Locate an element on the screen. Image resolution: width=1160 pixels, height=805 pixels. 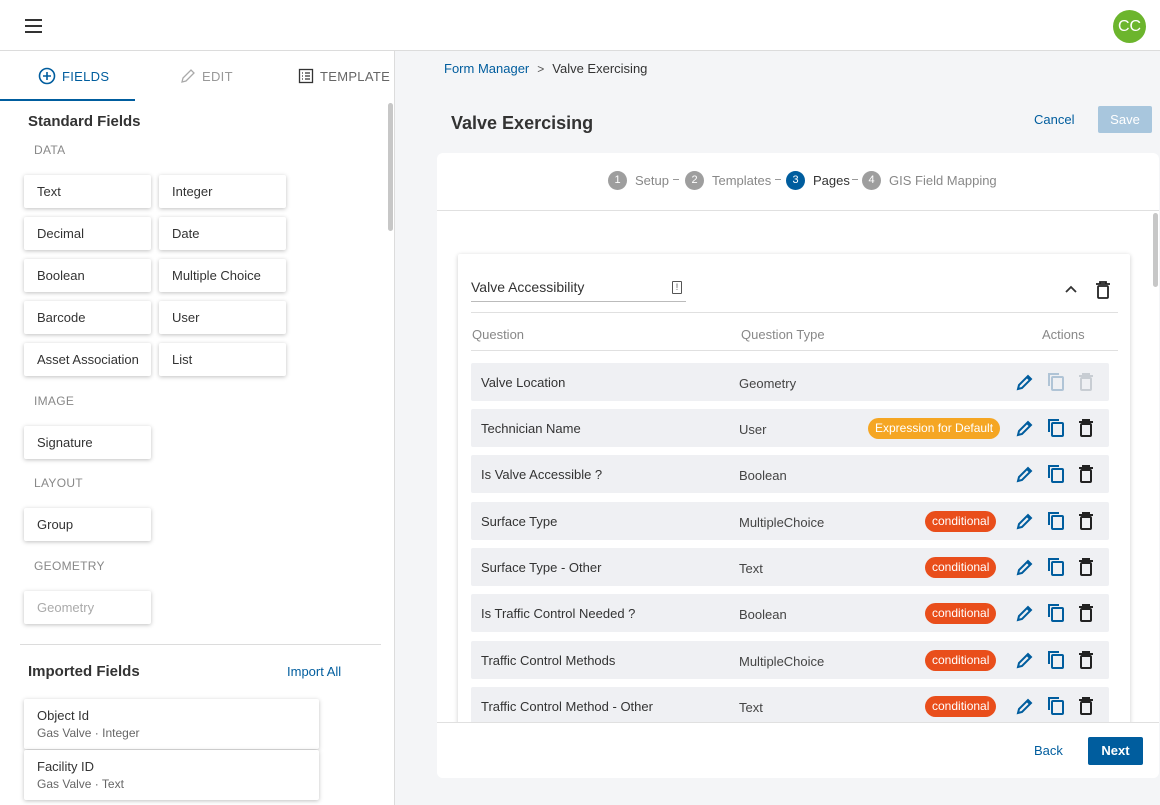
field-date: Date is located at coordinates (222, 233).